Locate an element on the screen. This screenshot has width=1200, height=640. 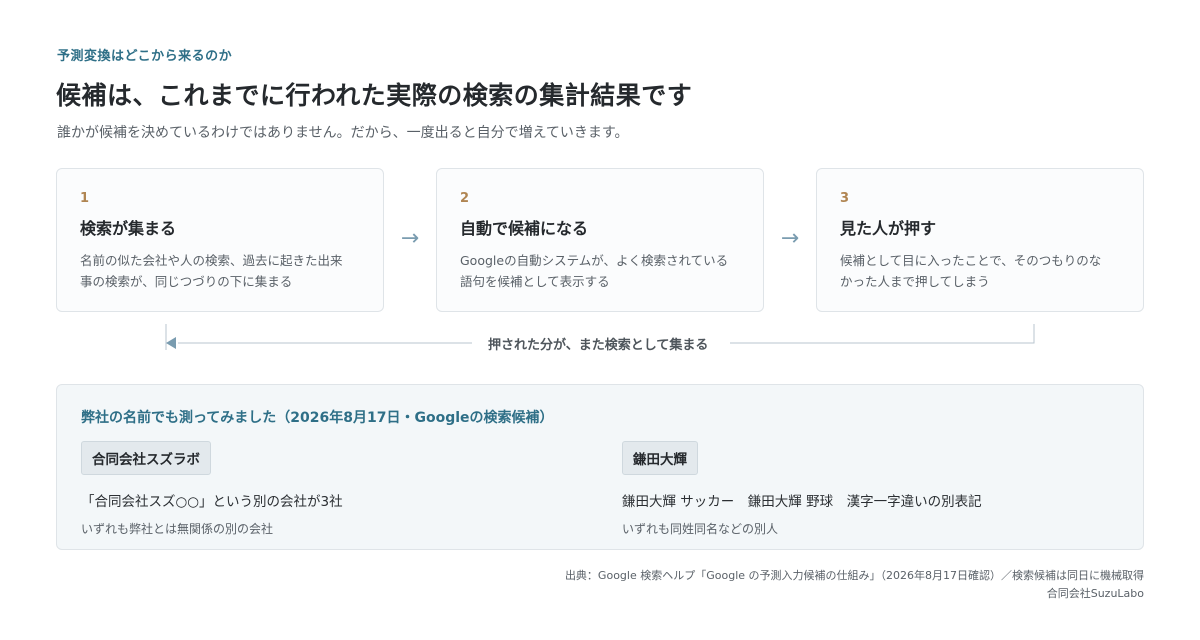
step-number: 3 is located at coordinates (845, 198).